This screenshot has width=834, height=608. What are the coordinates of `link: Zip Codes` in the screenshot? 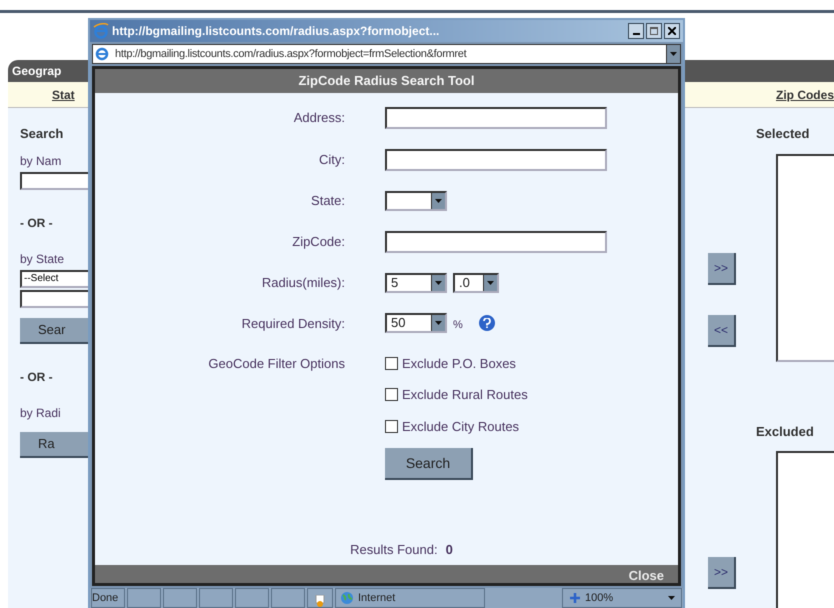 It's located at (805, 95).